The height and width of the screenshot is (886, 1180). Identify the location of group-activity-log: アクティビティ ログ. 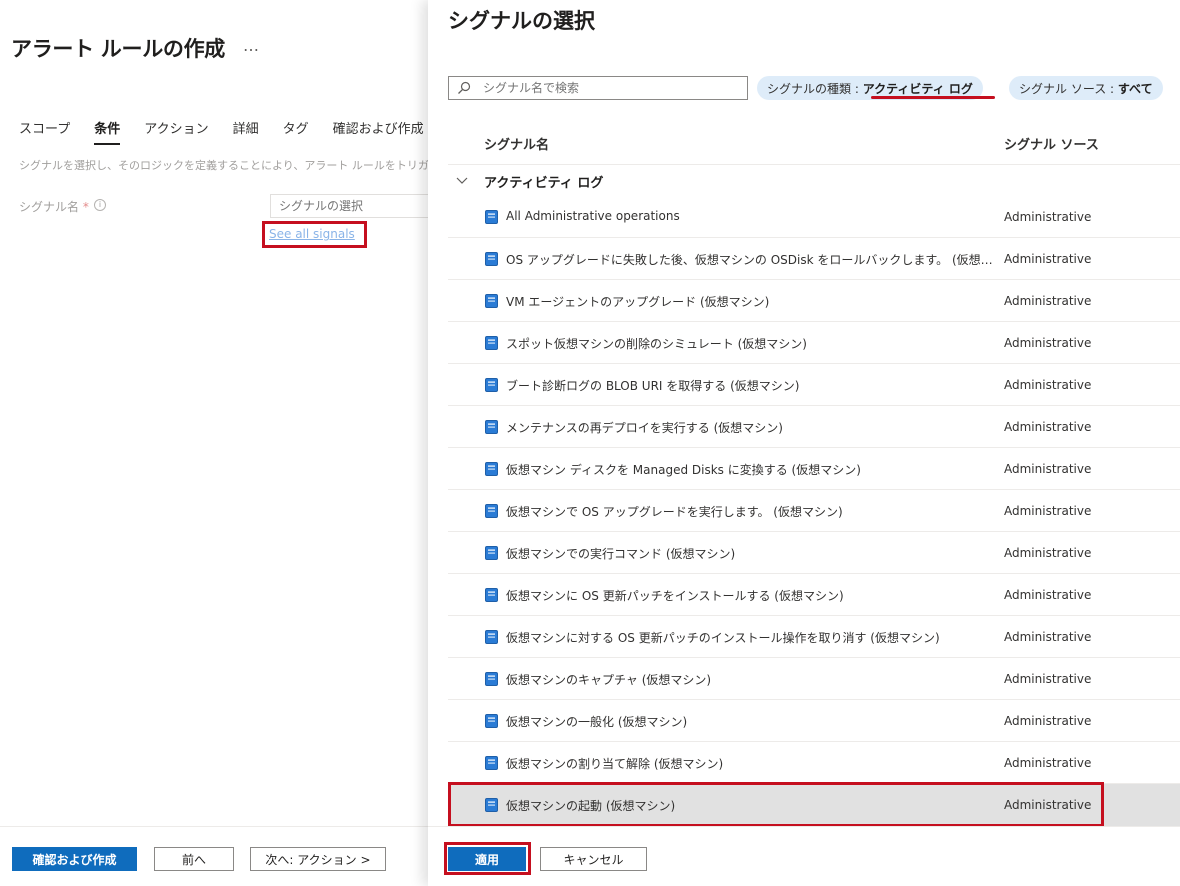
(530, 181).